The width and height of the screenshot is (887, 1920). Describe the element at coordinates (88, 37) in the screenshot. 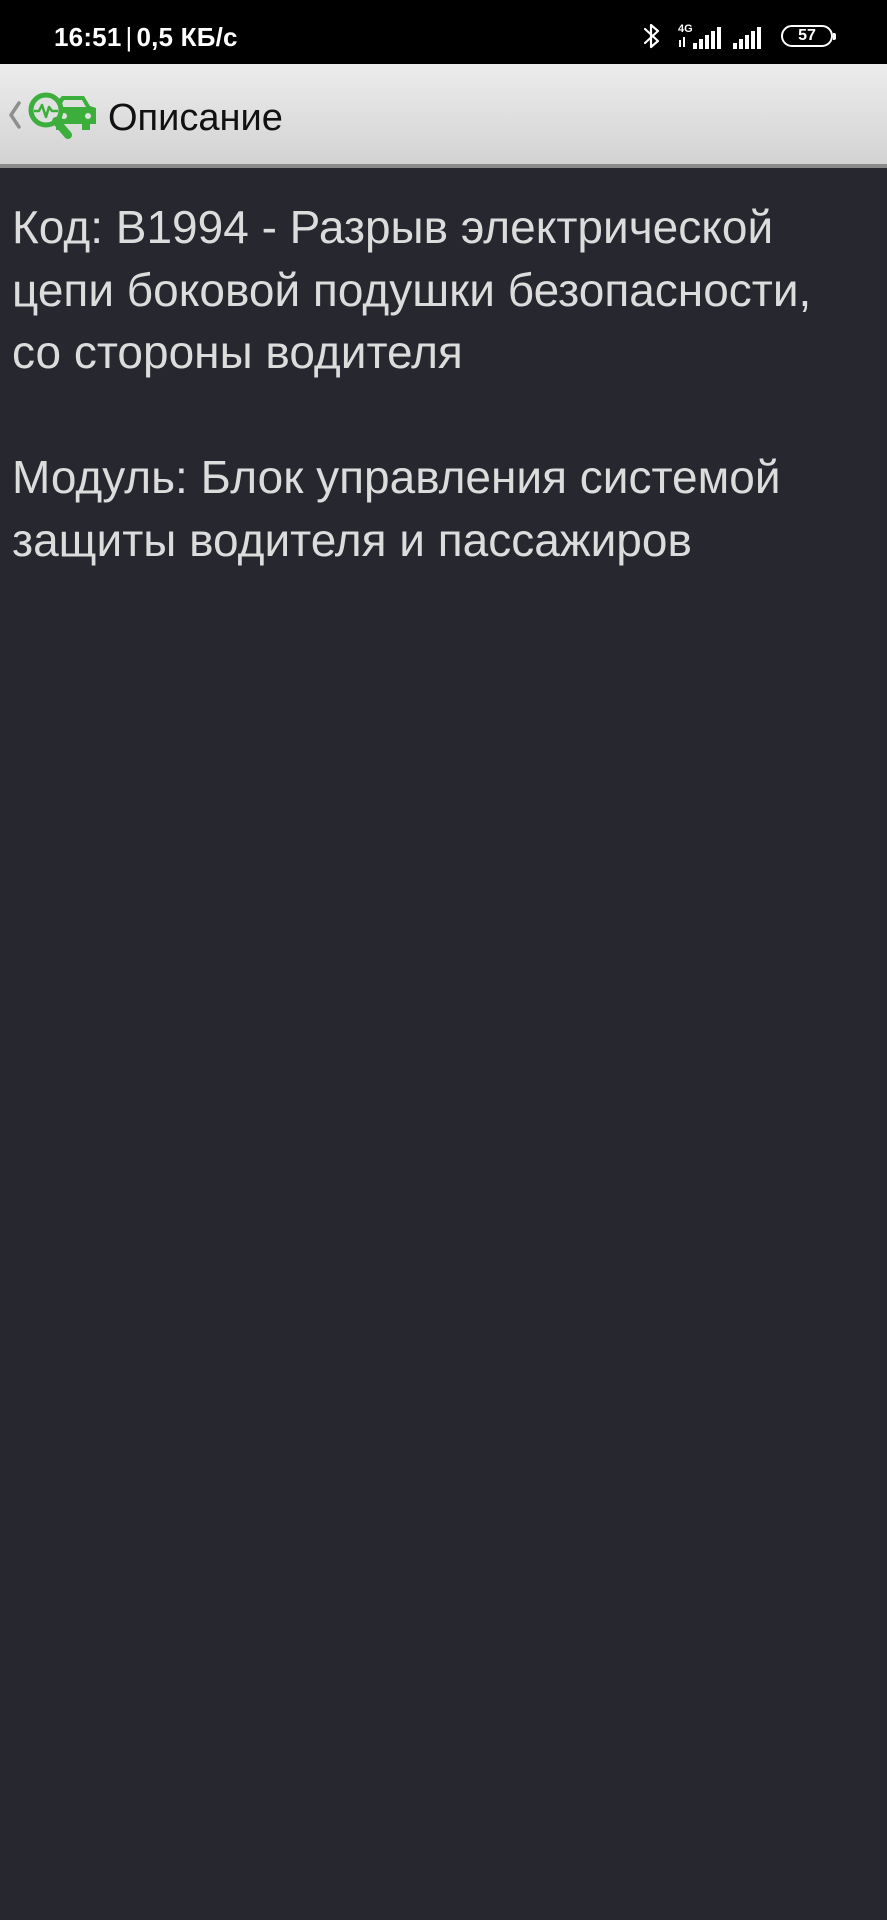

I see `clock: 16:51` at that location.